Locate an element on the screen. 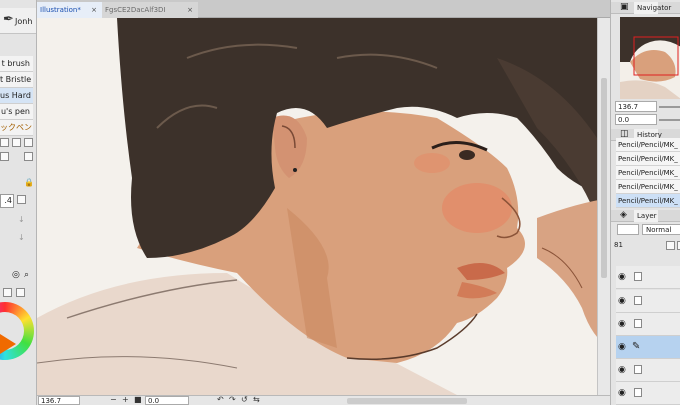 Image resolution: width=680 pixels, height=405 pixels. rotation-field: 0.0 is located at coordinates (167, 400).